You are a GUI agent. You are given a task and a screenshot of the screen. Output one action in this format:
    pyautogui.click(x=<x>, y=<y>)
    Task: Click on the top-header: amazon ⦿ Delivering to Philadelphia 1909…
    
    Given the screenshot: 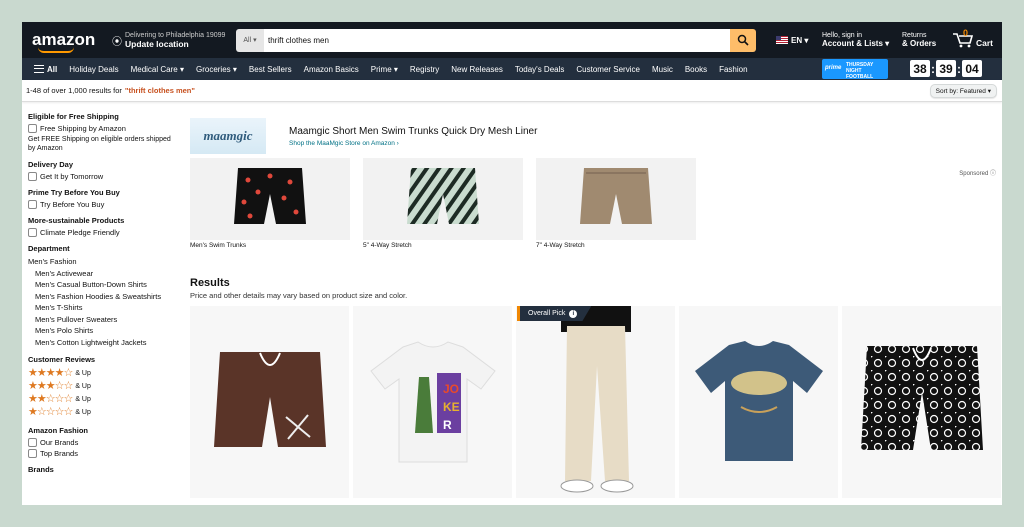 What is the action you would take?
    pyautogui.click(x=512, y=40)
    